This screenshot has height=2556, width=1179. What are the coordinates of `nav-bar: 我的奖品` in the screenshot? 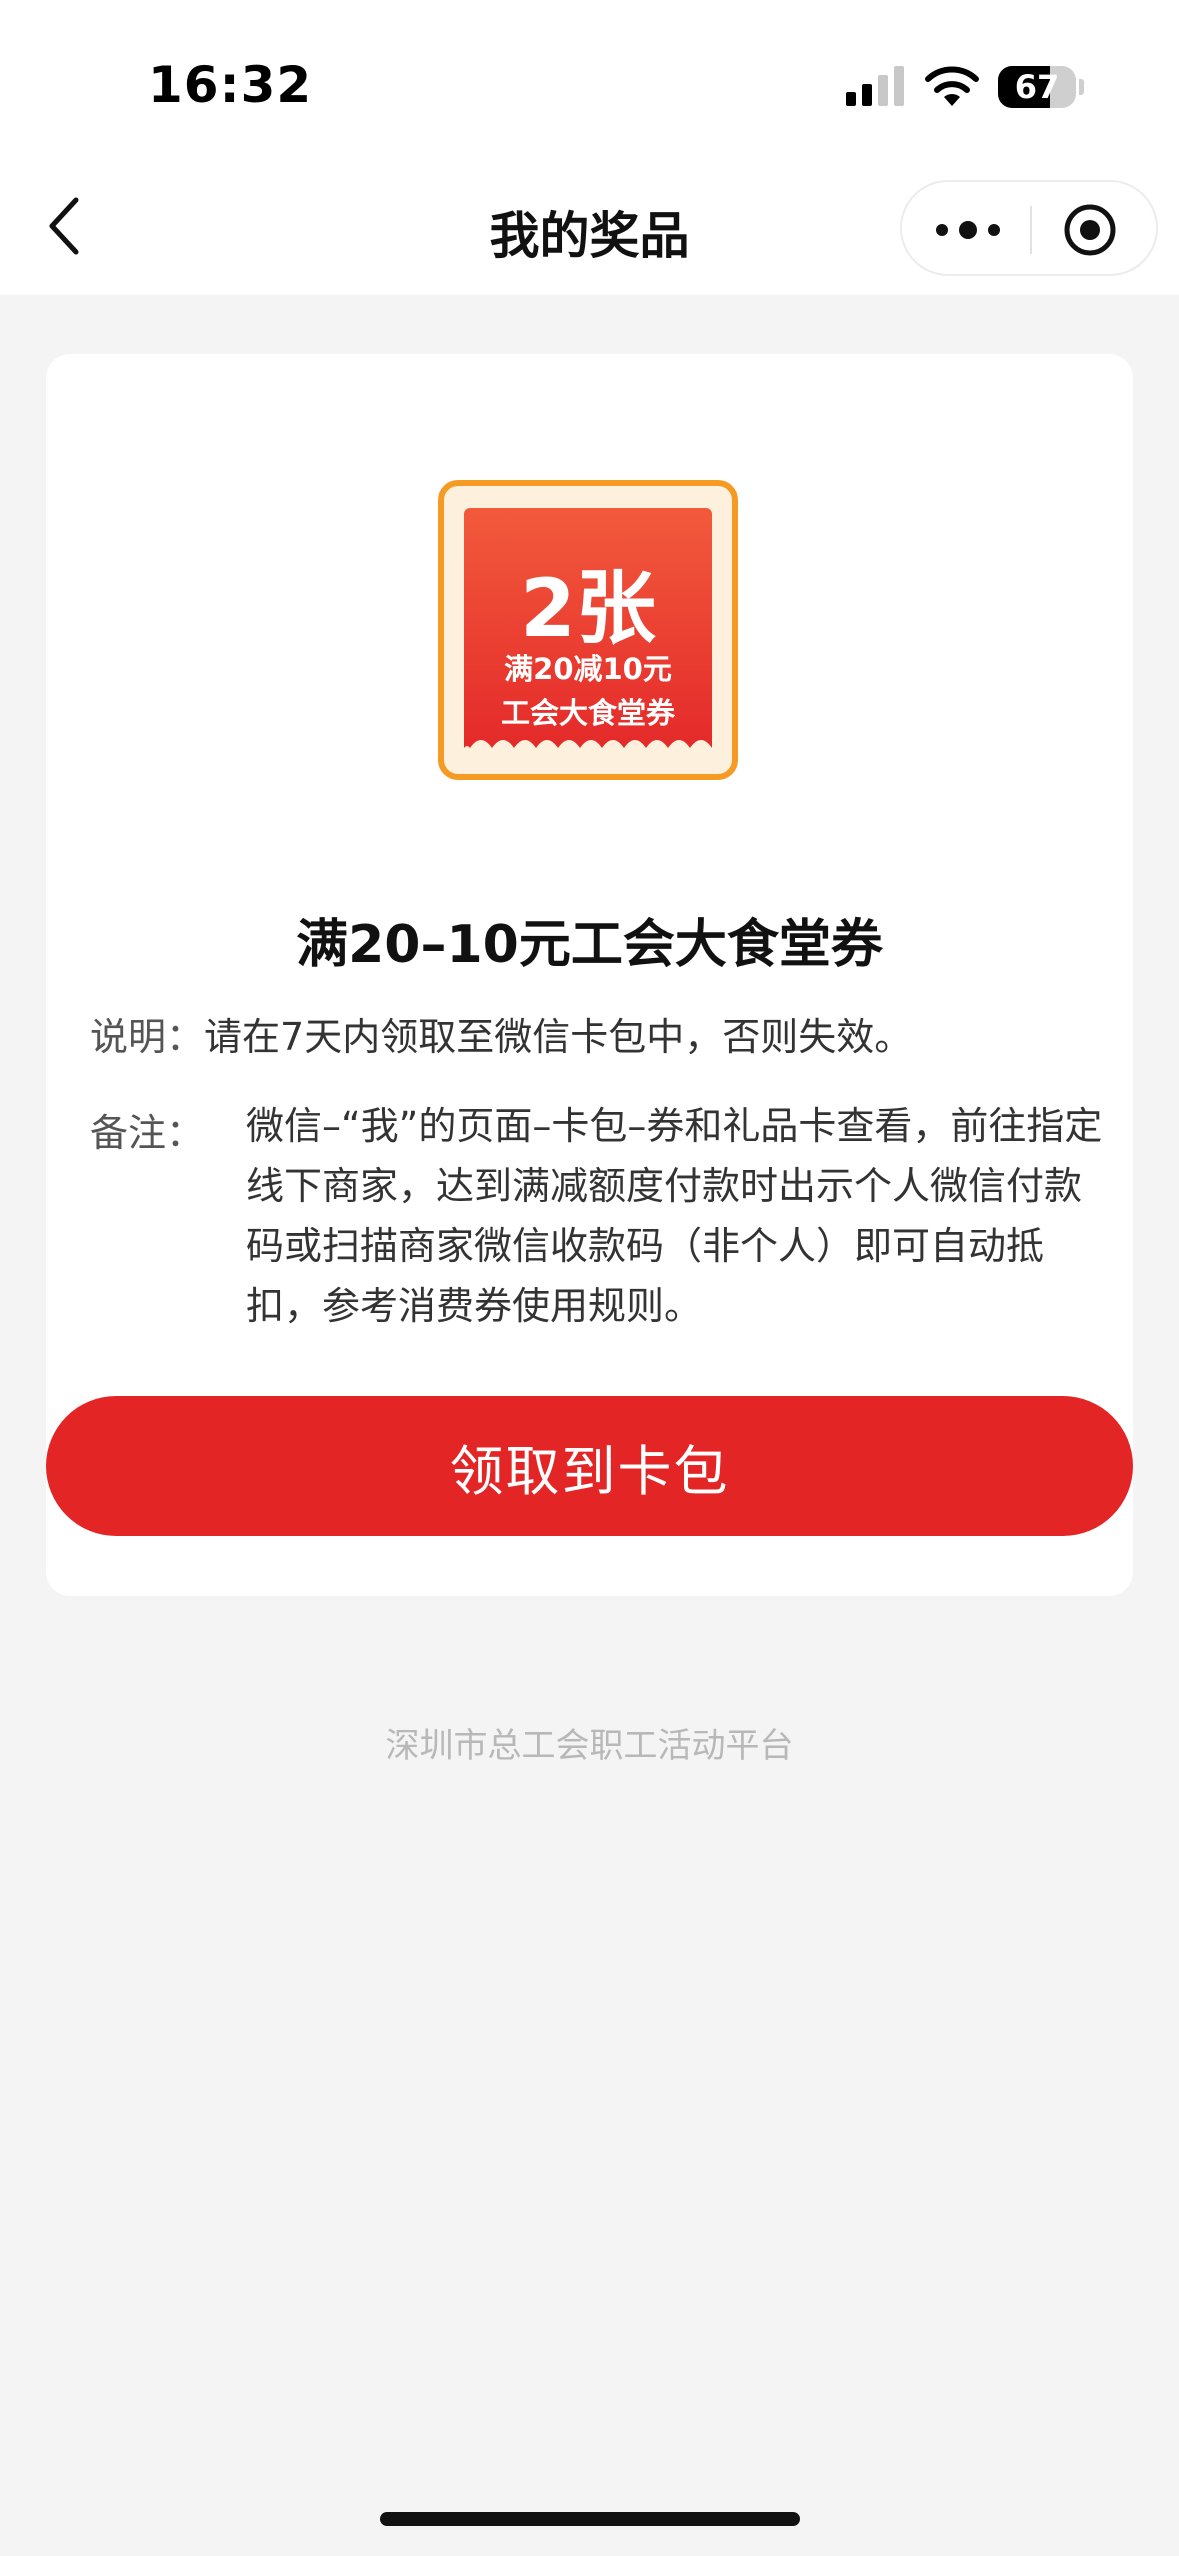 It's located at (589, 232).